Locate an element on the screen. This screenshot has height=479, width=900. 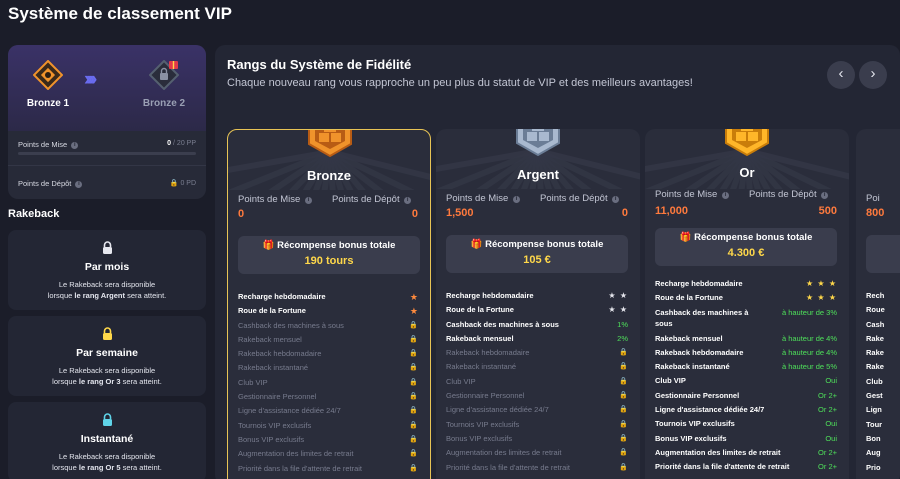
perk-row: Rakeback mensuel à hauteur de 4% is located at coordinates (746, 339).